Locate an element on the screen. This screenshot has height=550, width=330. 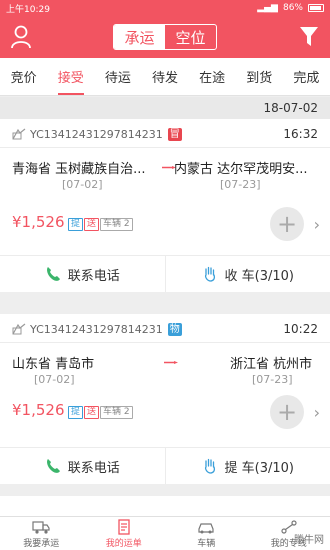
nav-vehicles: 车辆 is located at coordinates (206, 533).